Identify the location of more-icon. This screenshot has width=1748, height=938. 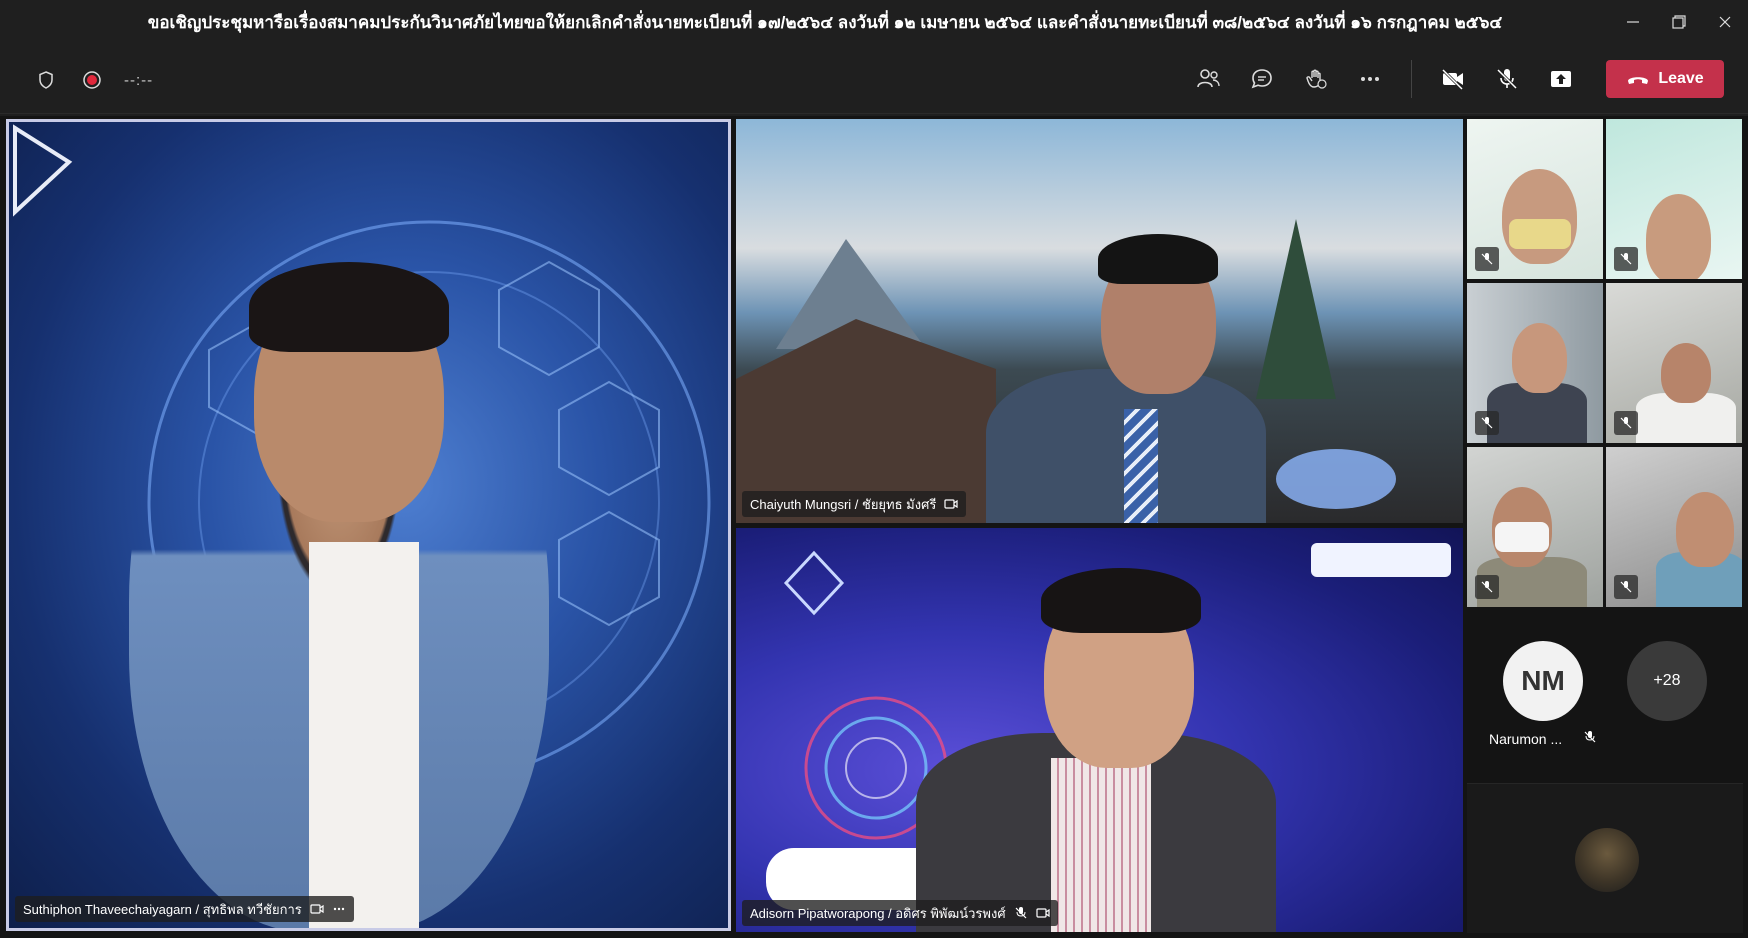
(1370, 79).